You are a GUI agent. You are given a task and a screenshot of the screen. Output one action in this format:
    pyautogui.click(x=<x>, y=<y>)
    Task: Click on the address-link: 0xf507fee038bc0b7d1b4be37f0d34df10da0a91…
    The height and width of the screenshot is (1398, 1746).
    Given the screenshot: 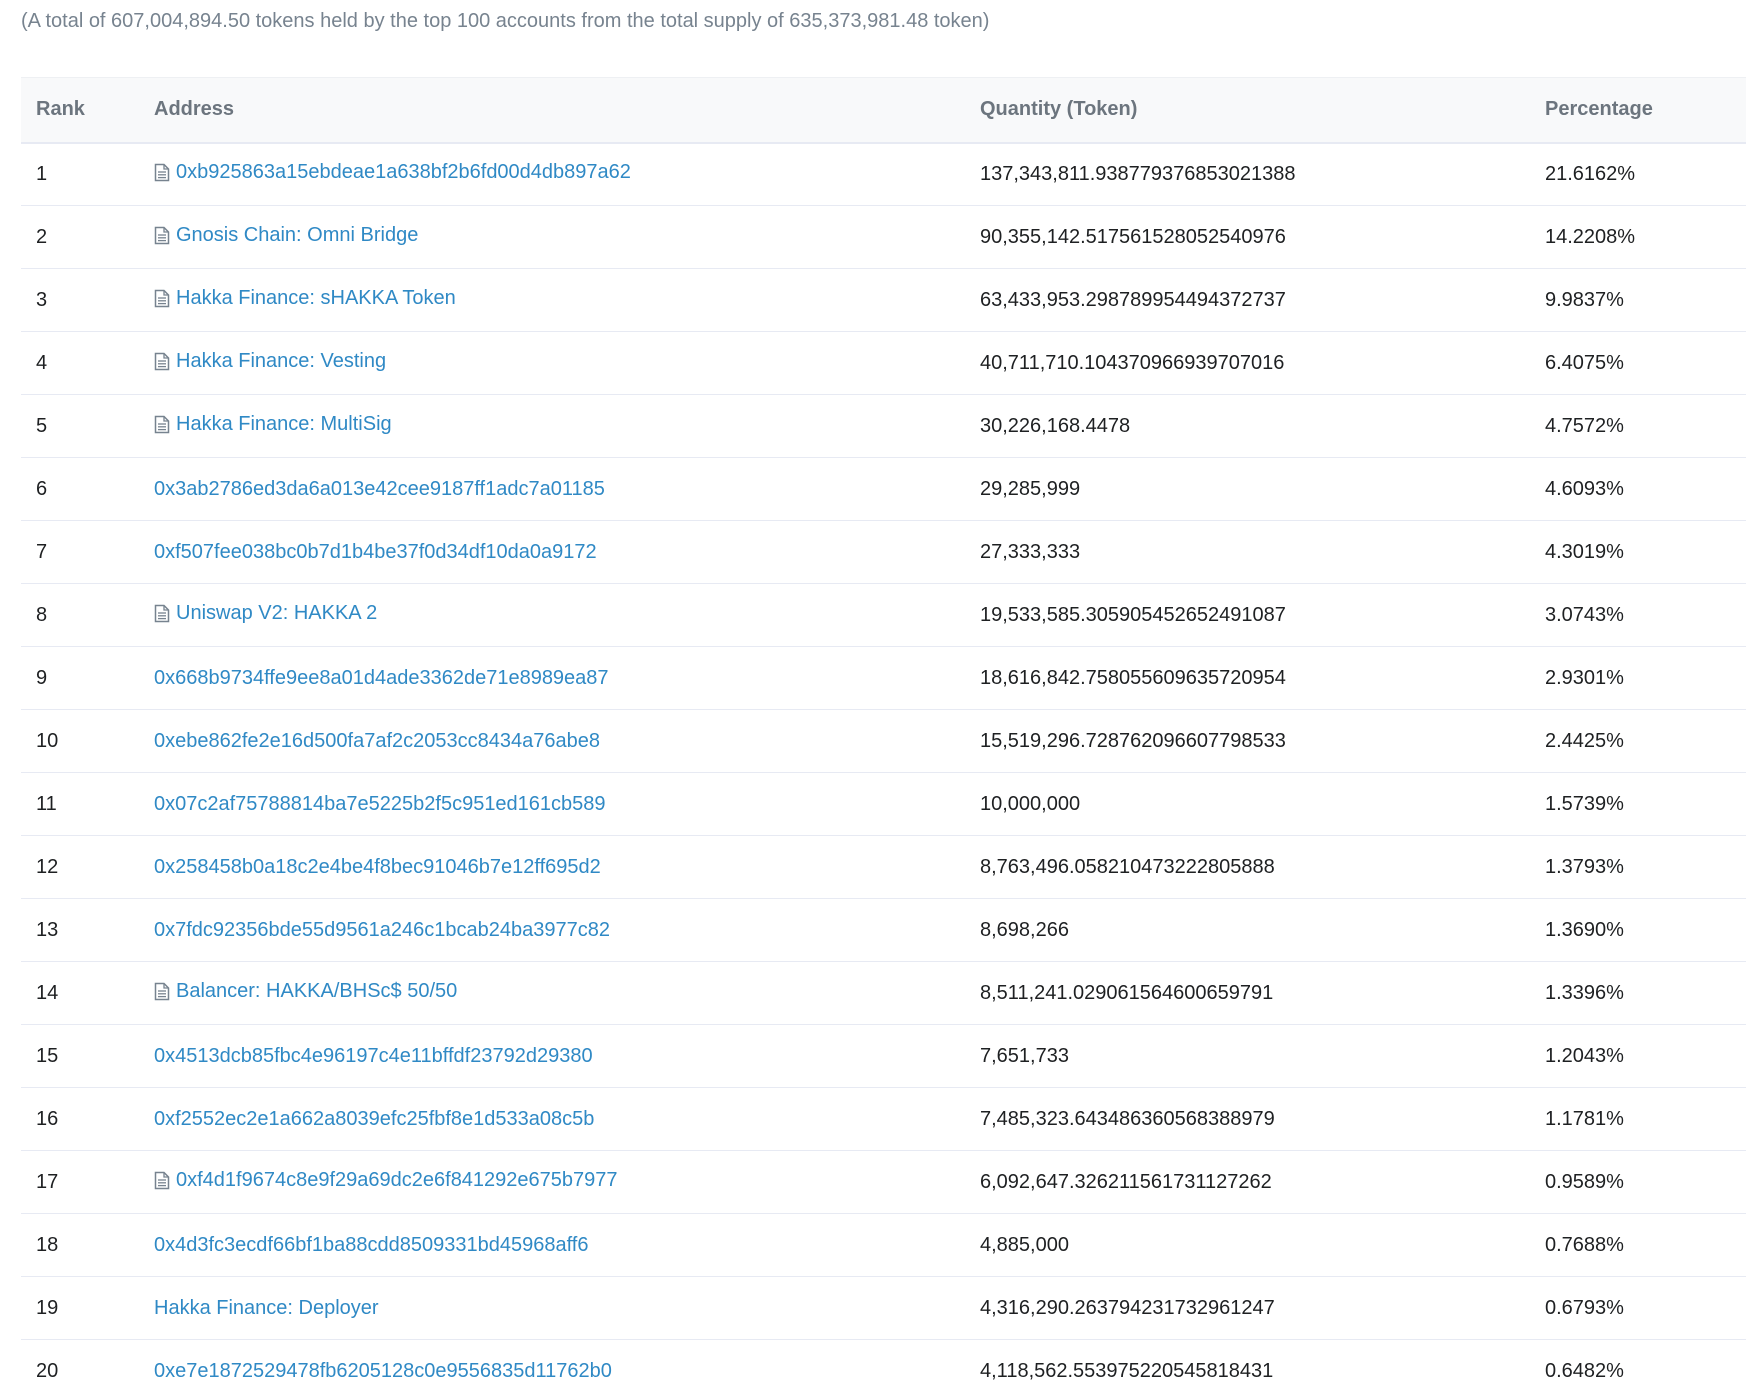 What is the action you would take?
    pyautogui.click(x=375, y=552)
    